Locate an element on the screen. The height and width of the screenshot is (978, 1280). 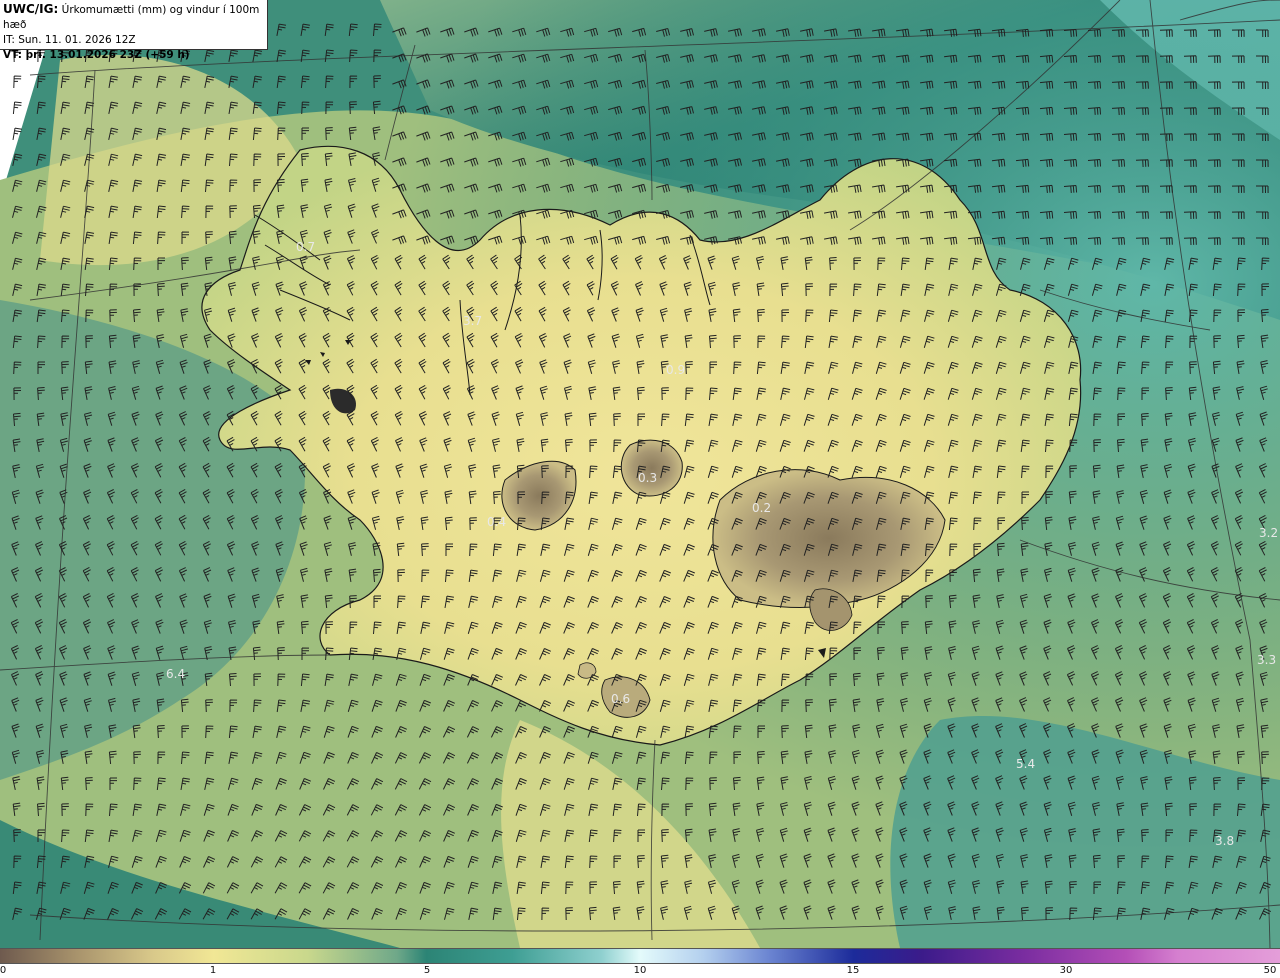
colorbar-tick-5: 5 is located at coordinates (427, 970).